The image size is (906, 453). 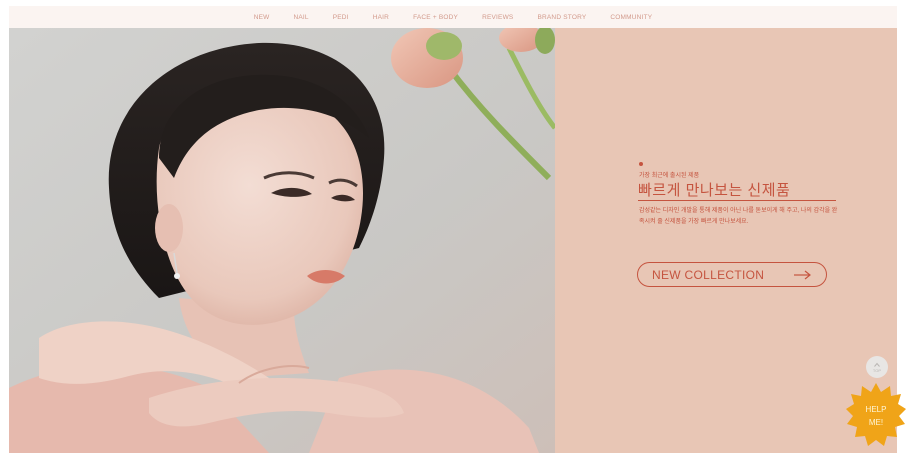 What do you see at coordinates (341, 17) in the screenshot?
I see `nav-item-pedi: PEDI` at bounding box center [341, 17].